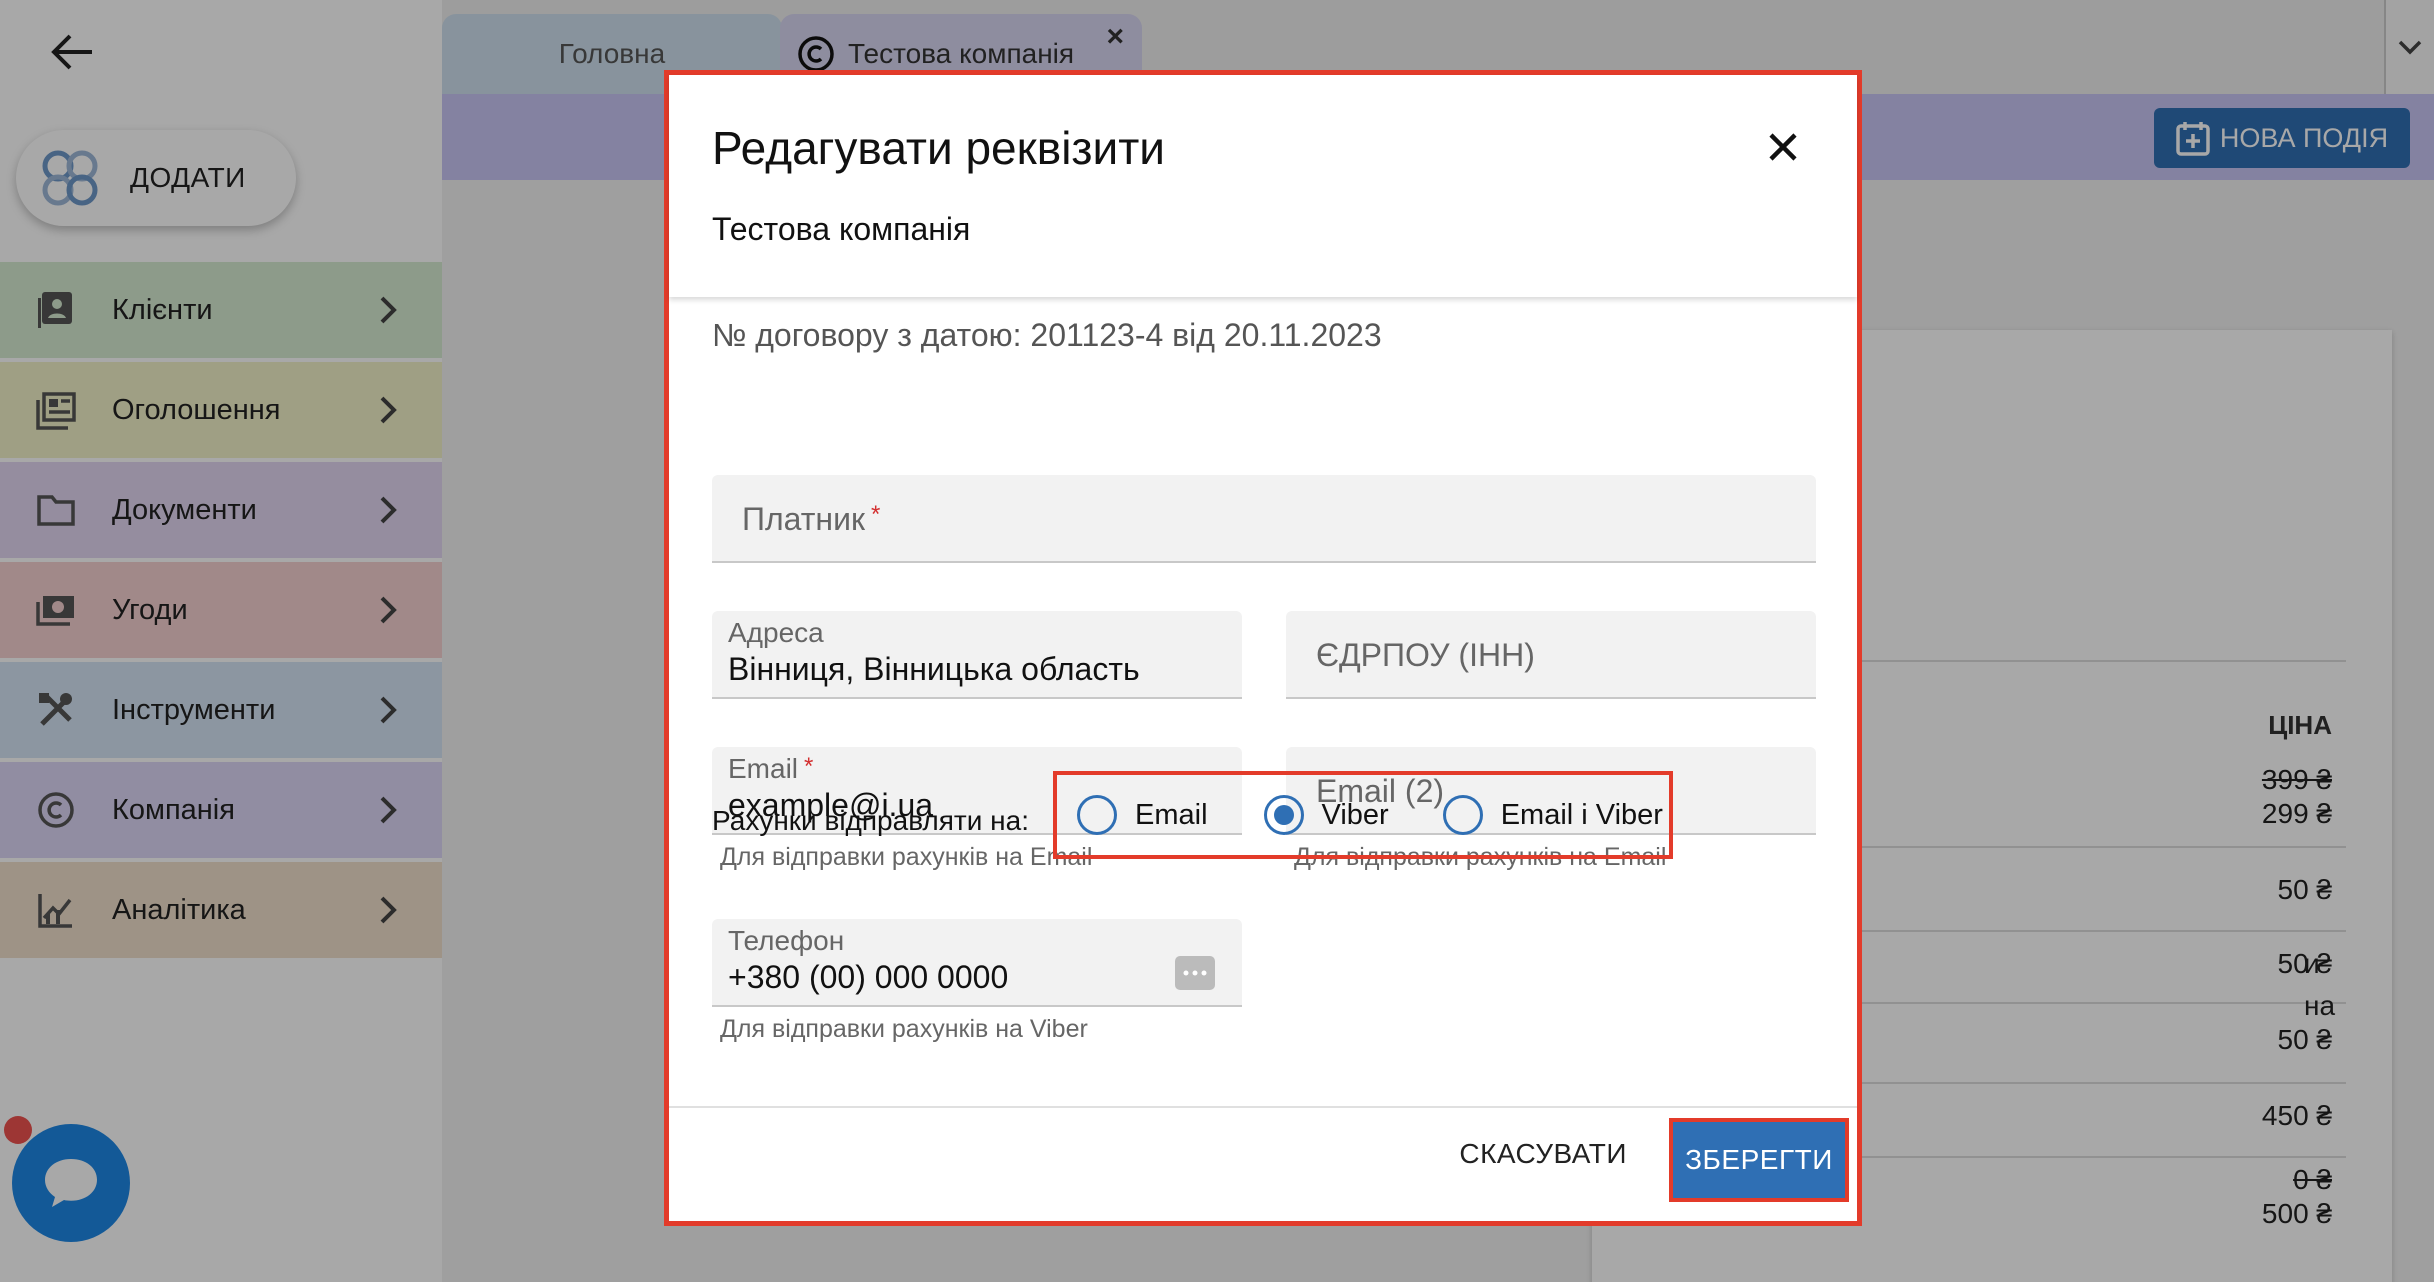 Image resolution: width=2434 pixels, height=1282 pixels. I want to click on close-icon, so click(1783, 147).